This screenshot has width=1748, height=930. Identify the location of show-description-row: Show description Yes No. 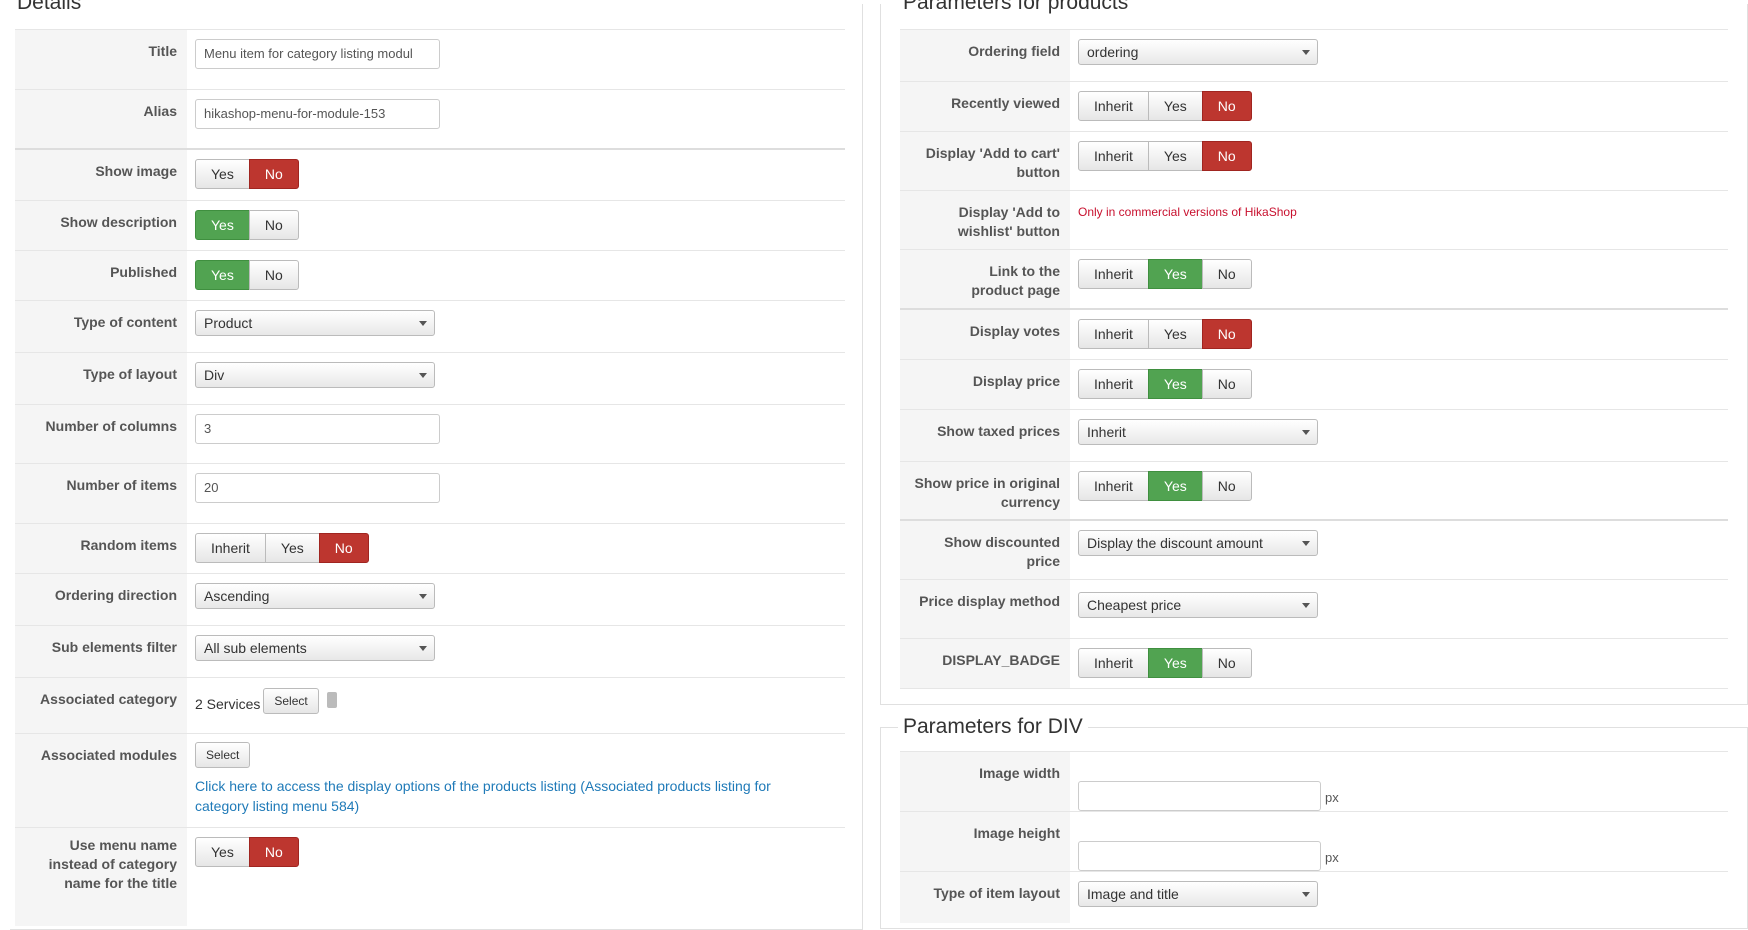
(430, 225).